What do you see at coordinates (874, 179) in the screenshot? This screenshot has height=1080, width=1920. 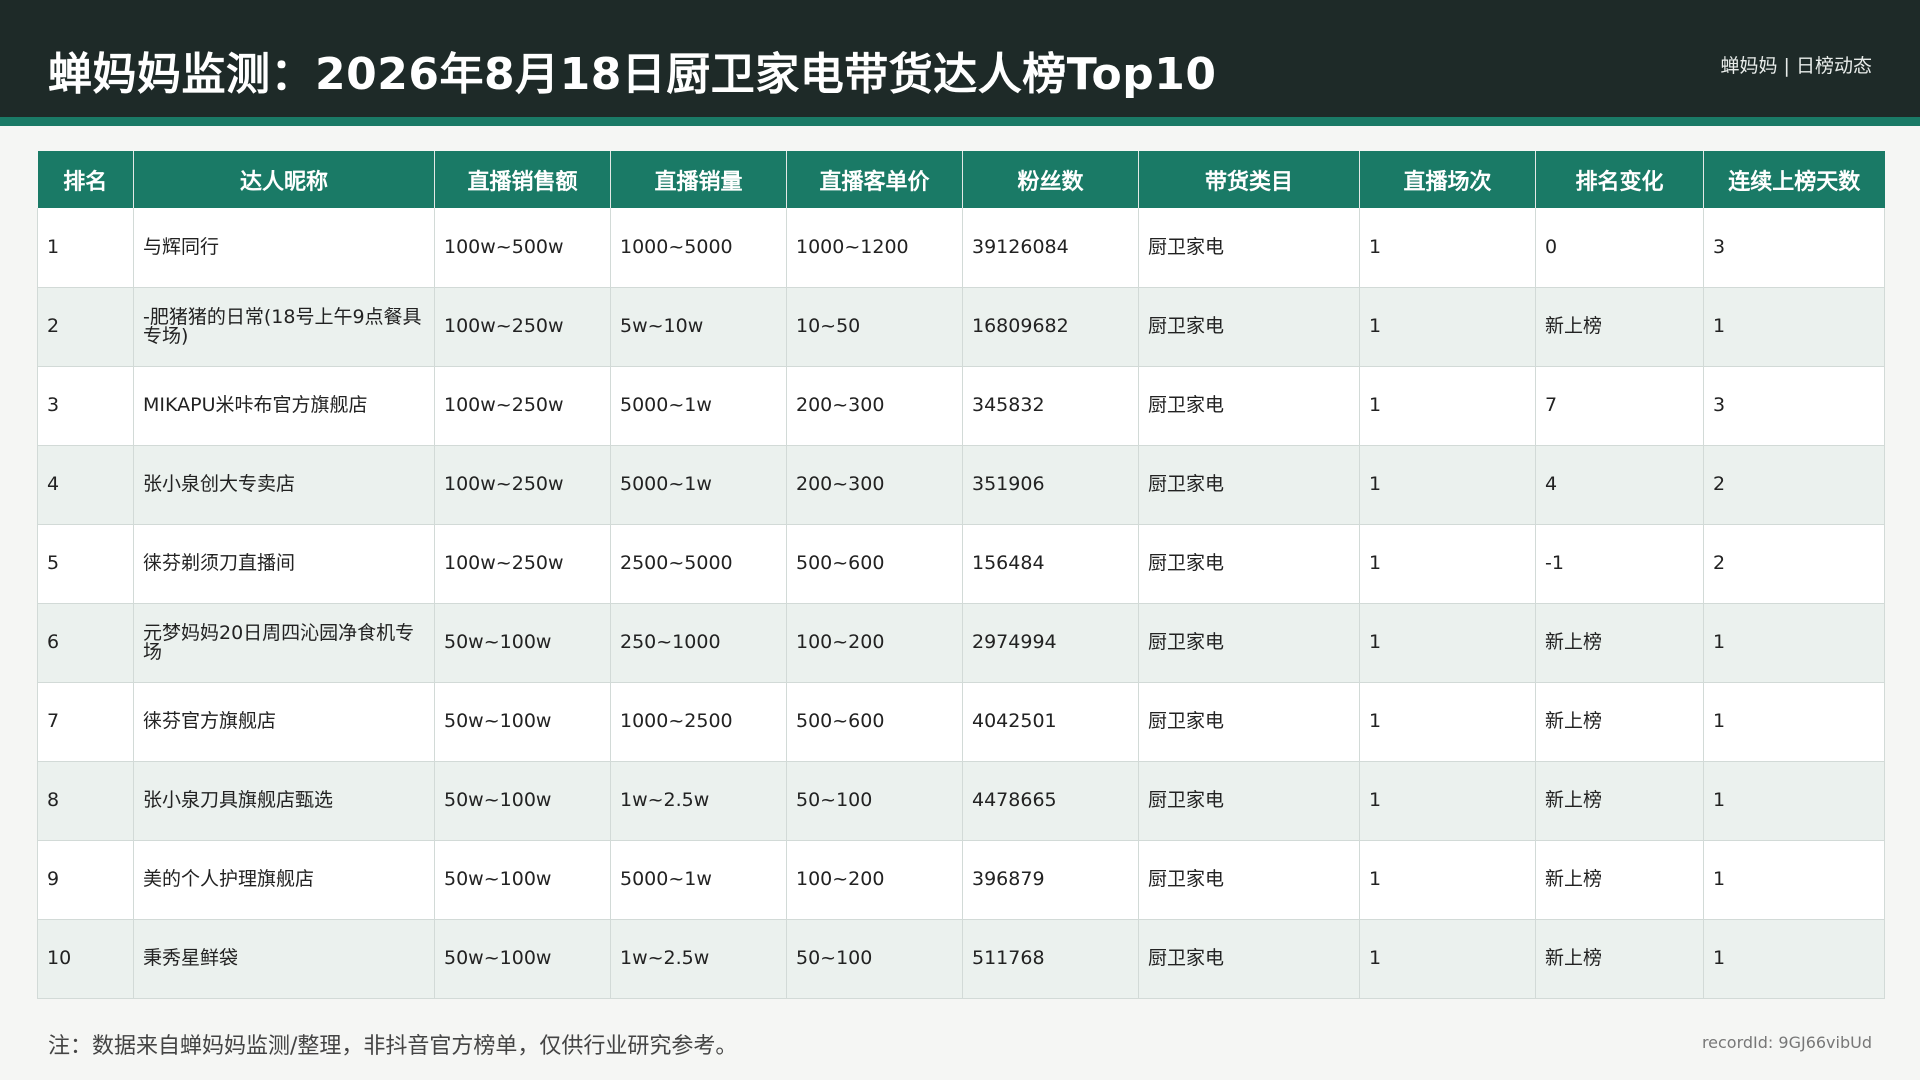 I see `column-header-unit-price: 直播客单价` at bounding box center [874, 179].